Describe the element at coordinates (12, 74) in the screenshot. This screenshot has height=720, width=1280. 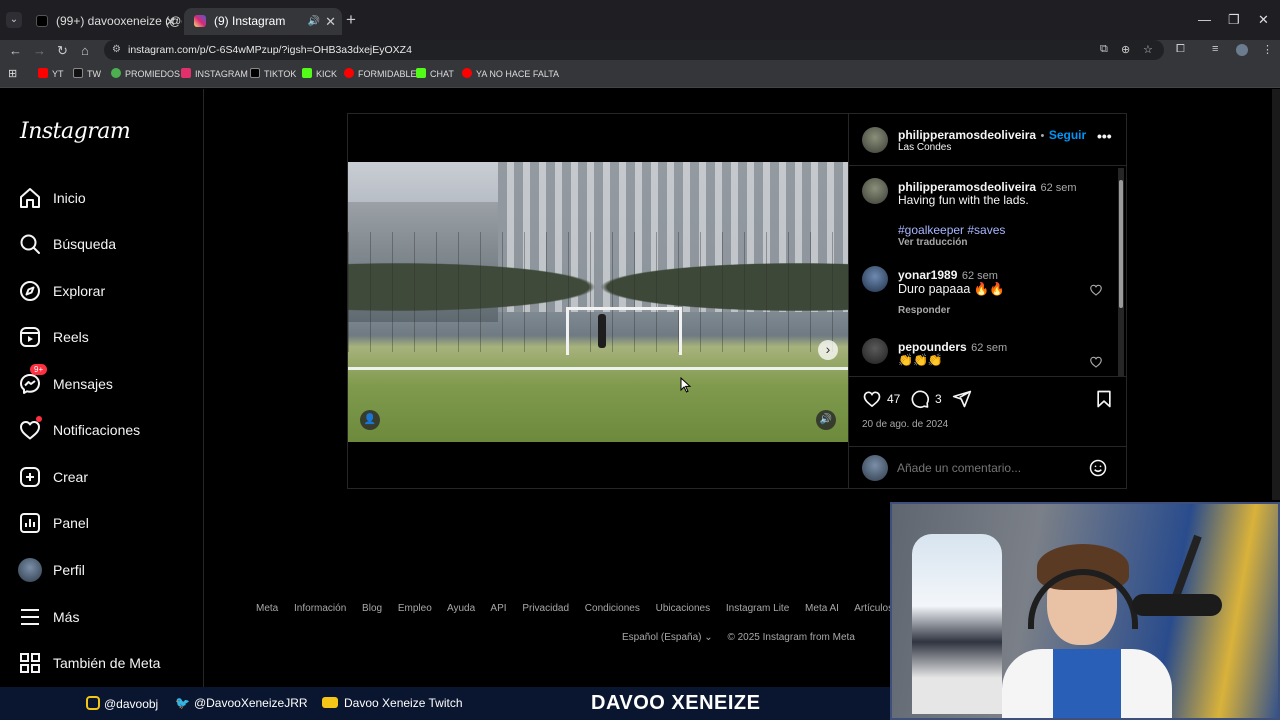
I see `apps-icon: ⊞` at that location.